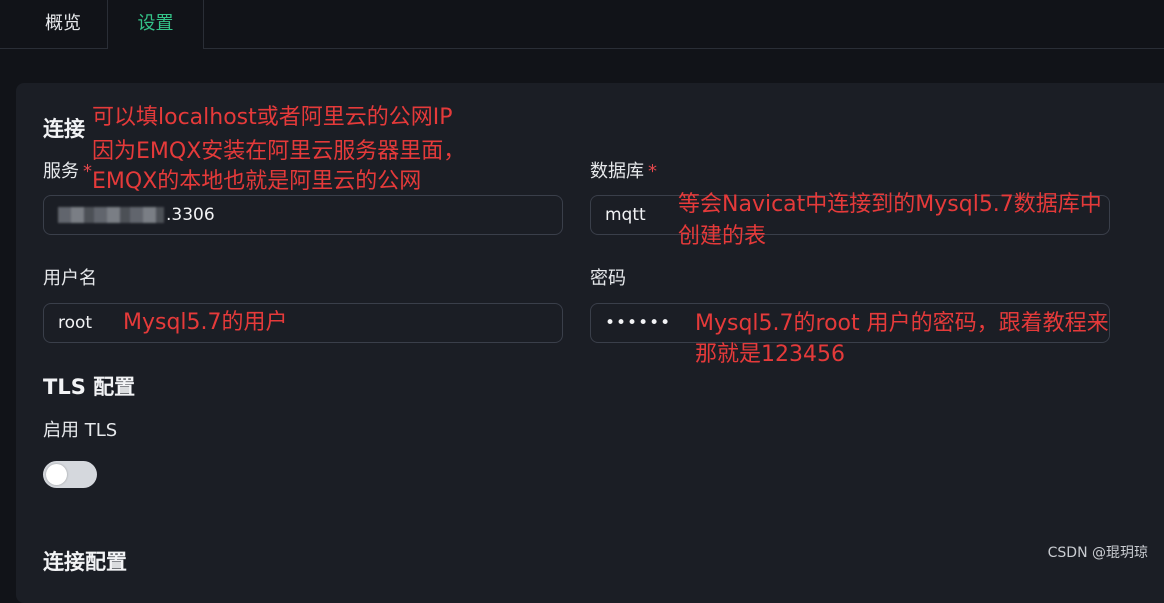  What do you see at coordinates (890, 204) in the screenshot?
I see `annotation-database-line1: 等会Navicat中连接到的Mysql5.7数据库中` at bounding box center [890, 204].